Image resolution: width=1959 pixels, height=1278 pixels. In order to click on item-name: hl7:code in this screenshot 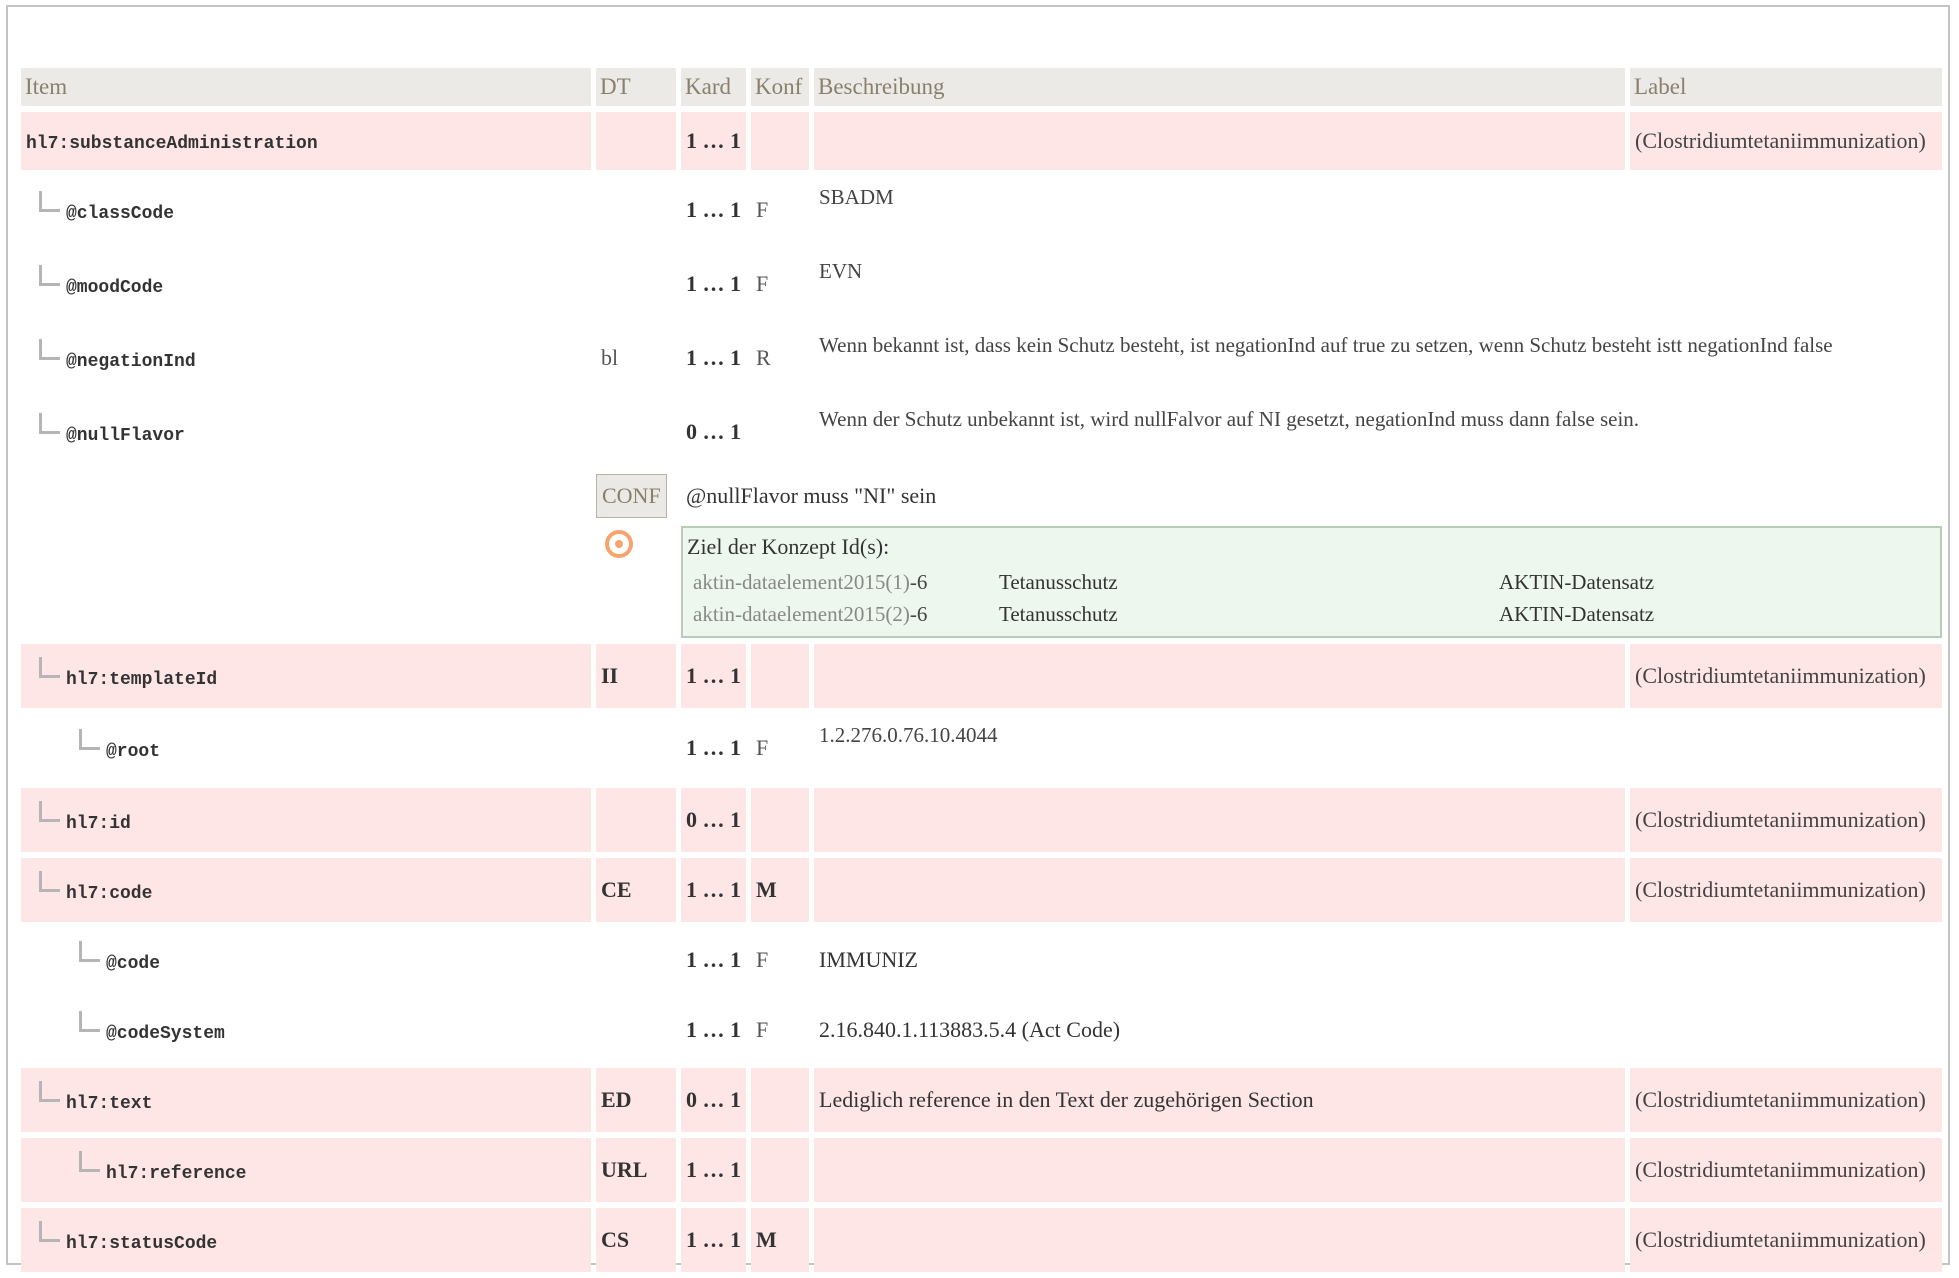, I will do `click(109, 894)`.